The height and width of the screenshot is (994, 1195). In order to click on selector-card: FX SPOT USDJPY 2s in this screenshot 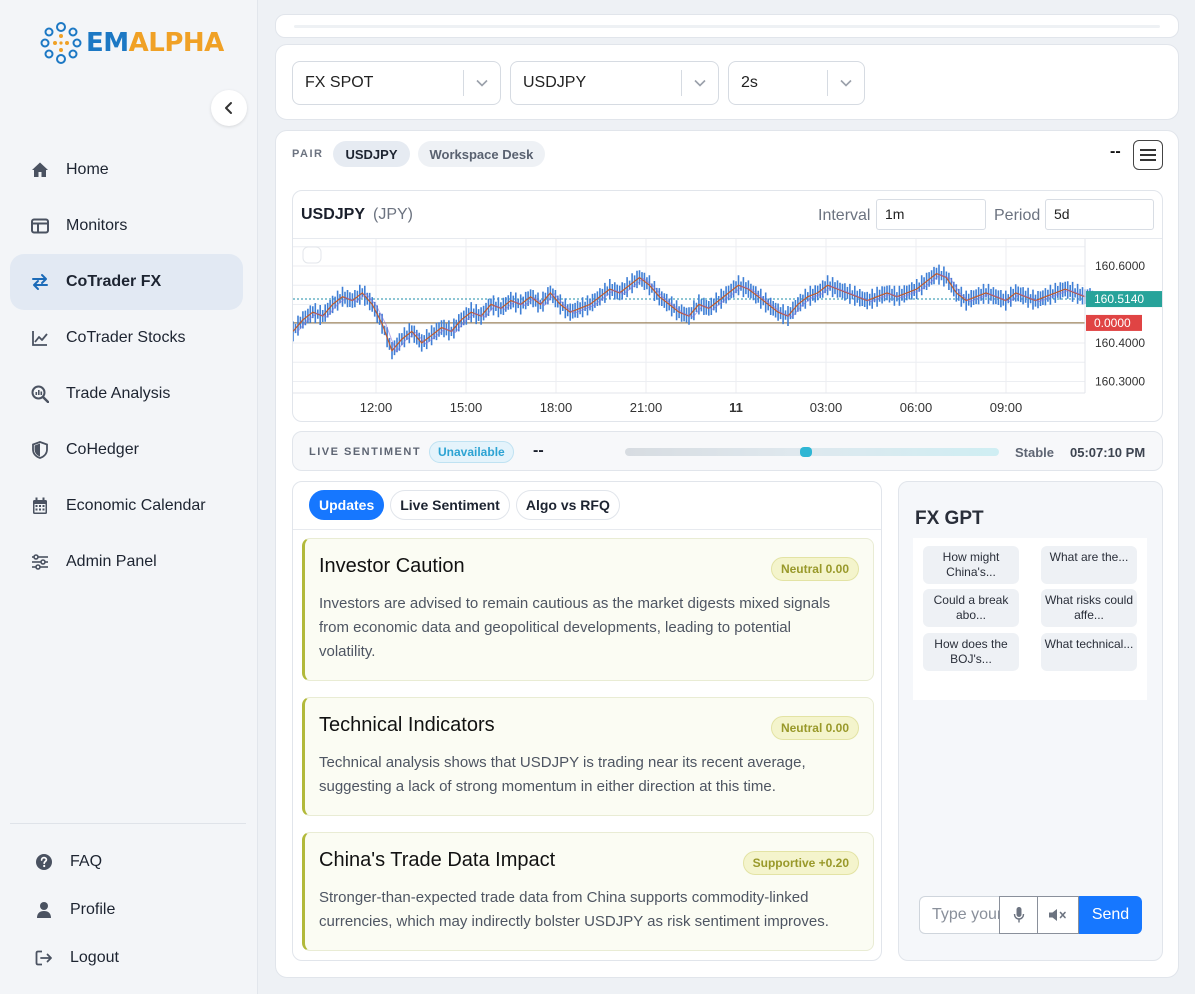, I will do `click(727, 82)`.